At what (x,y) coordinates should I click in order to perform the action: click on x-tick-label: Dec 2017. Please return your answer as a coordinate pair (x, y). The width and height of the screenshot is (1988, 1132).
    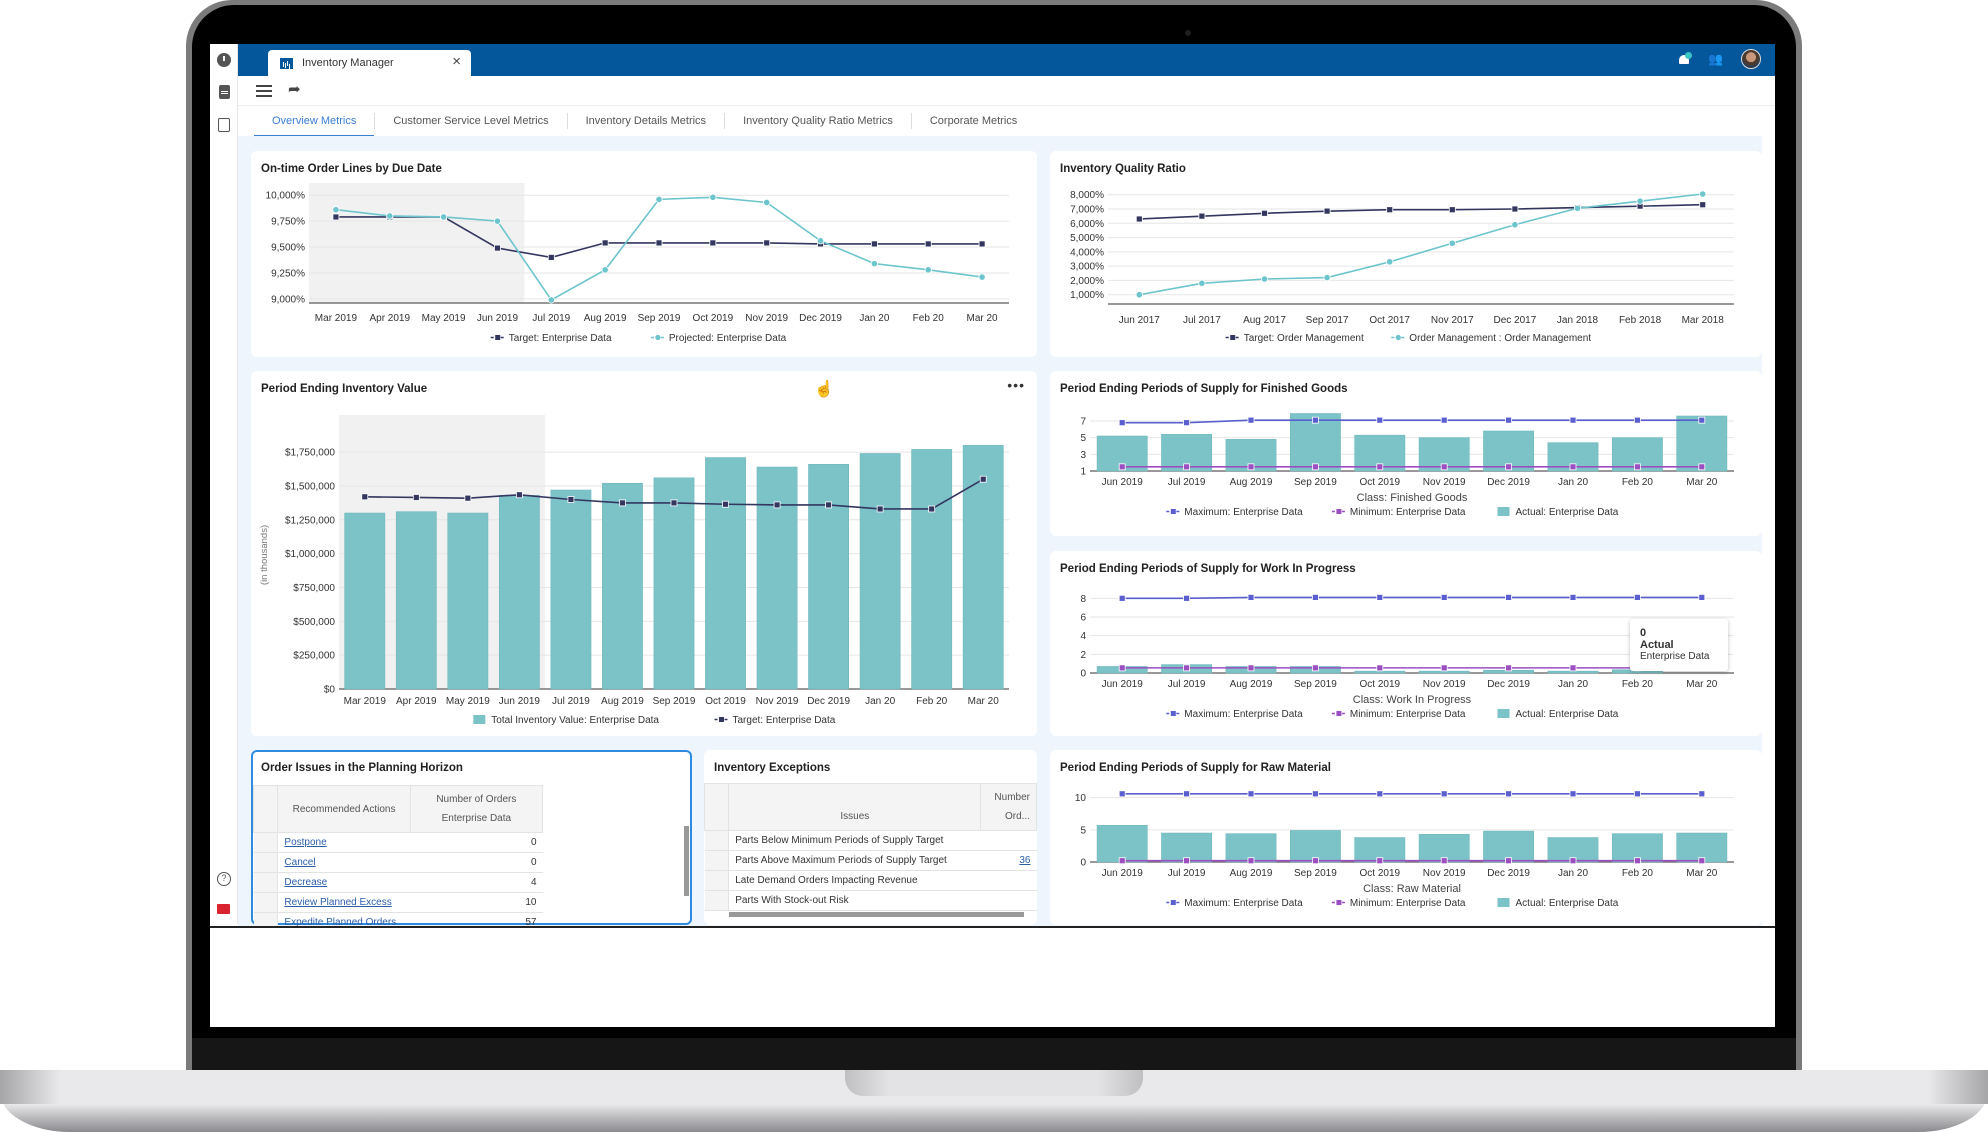
    Looking at the image, I should click on (1514, 320).